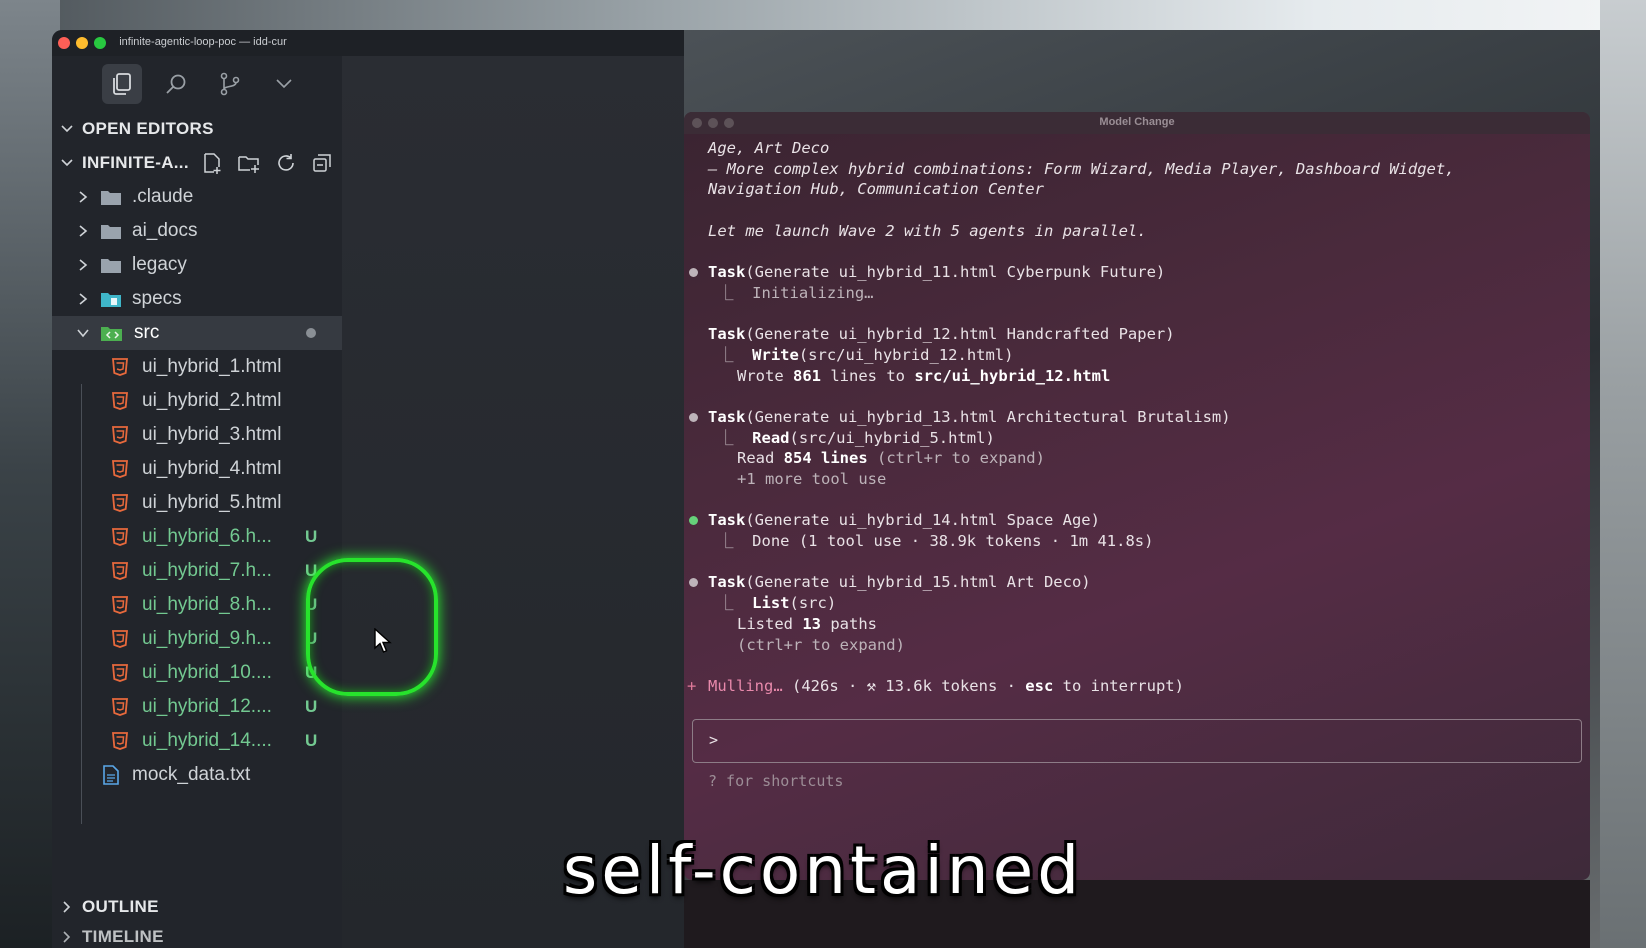 The height and width of the screenshot is (948, 1646). What do you see at coordinates (813, 603) in the screenshot?
I see `tool-args: (src)` at bounding box center [813, 603].